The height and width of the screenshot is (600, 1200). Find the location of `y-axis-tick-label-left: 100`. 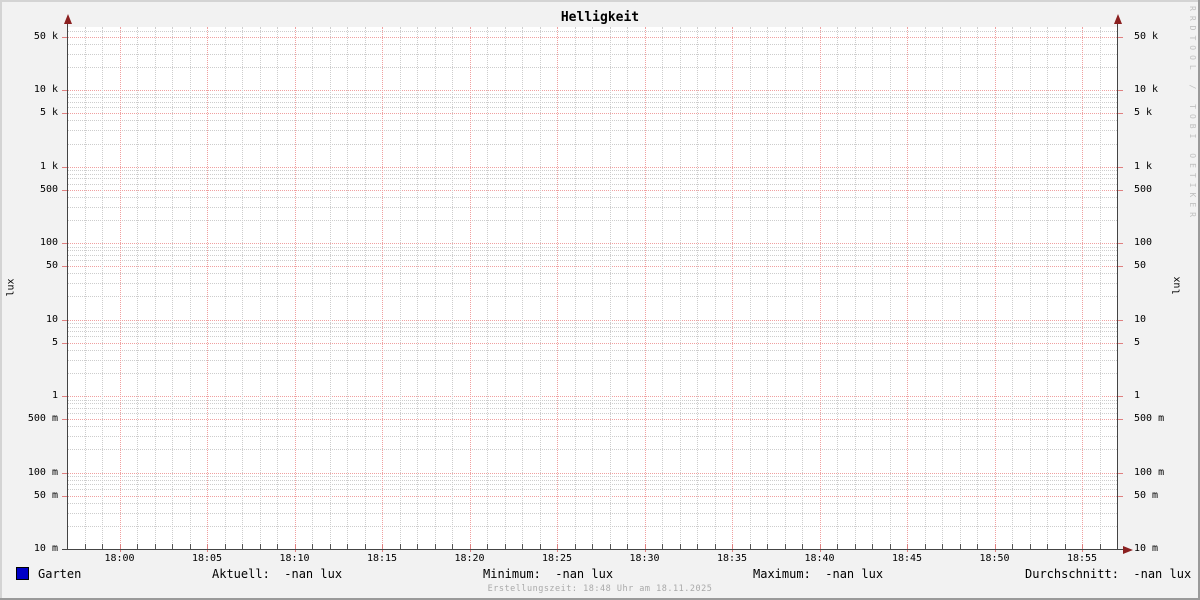

y-axis-tick-label-left: 100 is located at coordinates (48, 243).